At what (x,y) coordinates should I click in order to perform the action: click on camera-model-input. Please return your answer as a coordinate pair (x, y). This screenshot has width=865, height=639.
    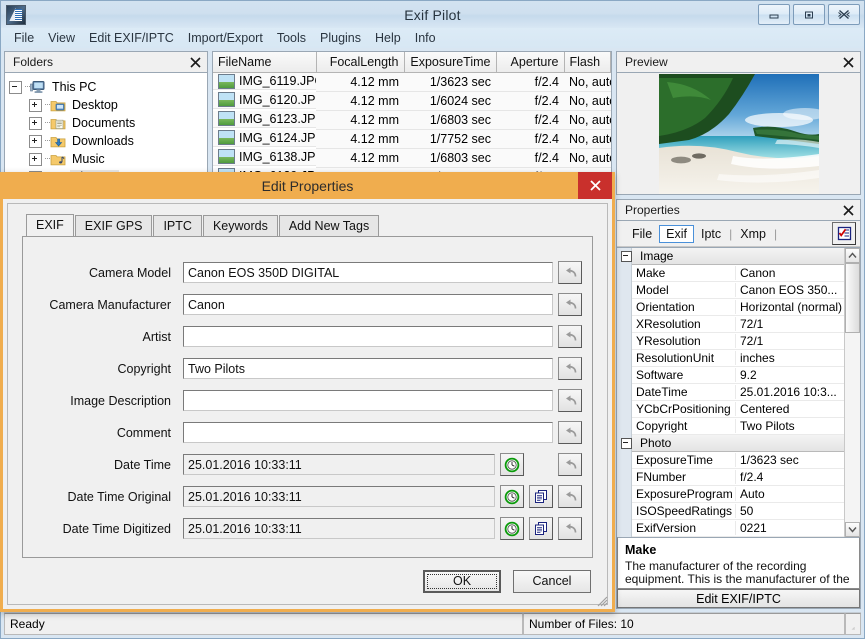
    Looking at the image, I should click on (368, 272).